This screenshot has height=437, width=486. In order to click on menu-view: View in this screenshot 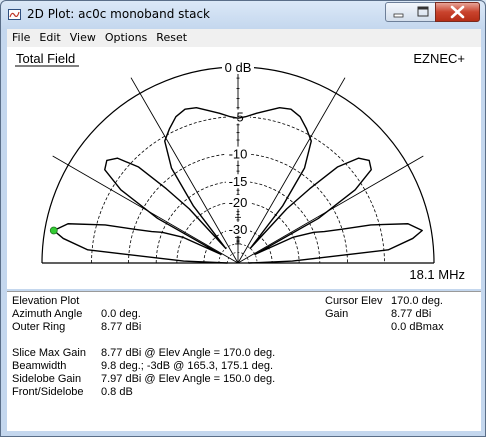, I will do `click(82, 36)`.